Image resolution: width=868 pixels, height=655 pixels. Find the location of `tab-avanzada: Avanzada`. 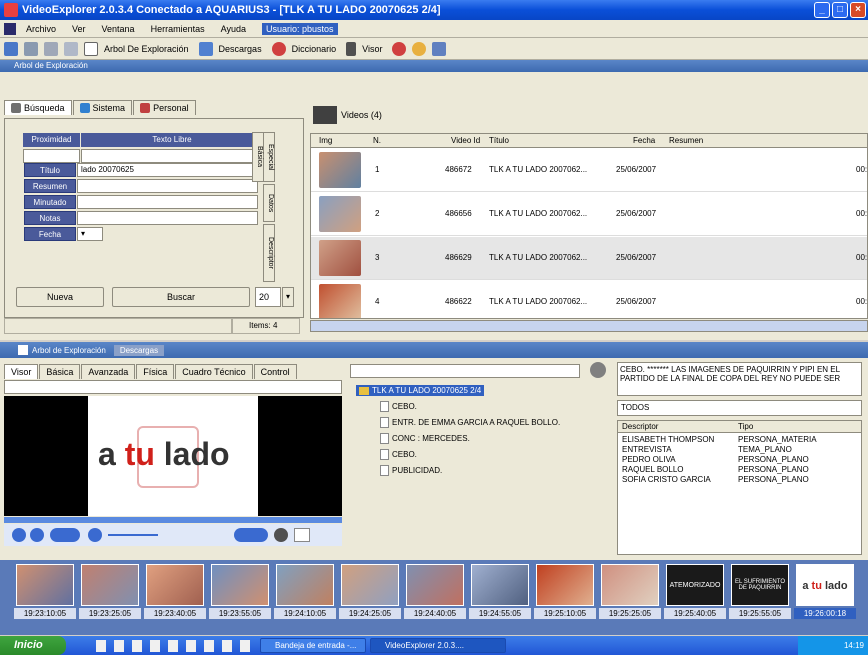

tab-avanzada: Avanzada is located at coordinates (108, 371).